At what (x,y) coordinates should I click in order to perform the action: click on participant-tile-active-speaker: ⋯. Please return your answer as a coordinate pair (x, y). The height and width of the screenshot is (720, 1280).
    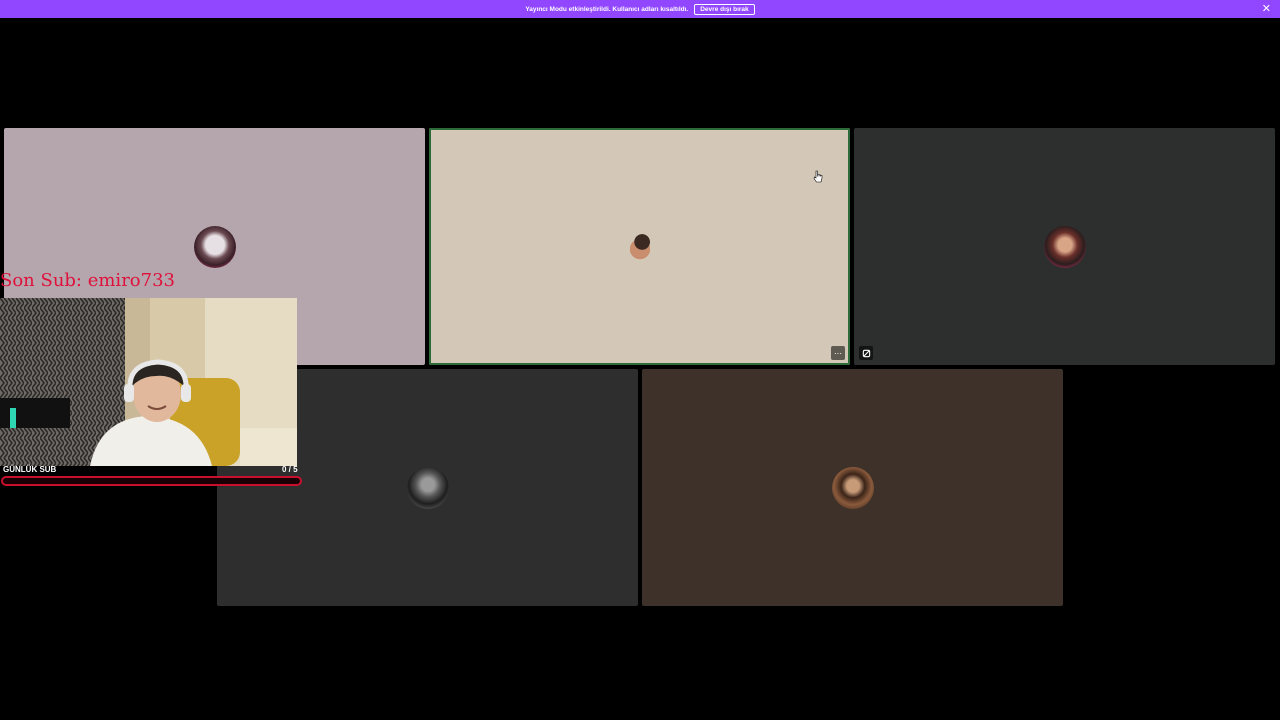
    Looking at the image, I should click on (639, 246).